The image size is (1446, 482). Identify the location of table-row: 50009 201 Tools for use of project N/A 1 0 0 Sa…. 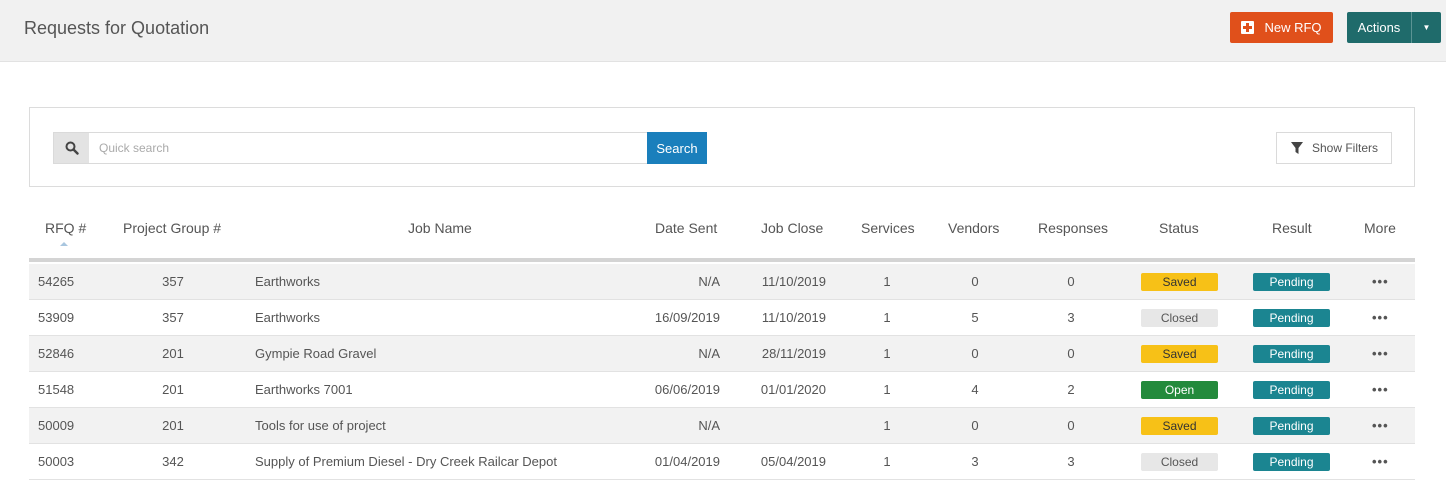
(722, 426).